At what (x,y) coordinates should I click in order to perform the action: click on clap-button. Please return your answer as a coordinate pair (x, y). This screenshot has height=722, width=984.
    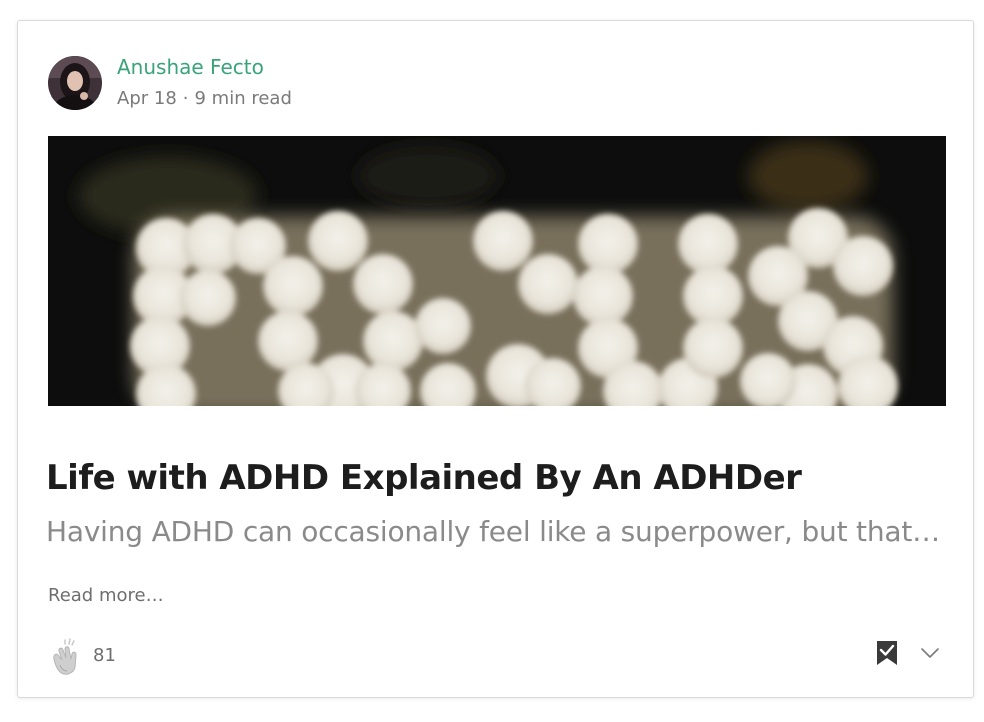
    Looking at the image, I should click on (68, 657).